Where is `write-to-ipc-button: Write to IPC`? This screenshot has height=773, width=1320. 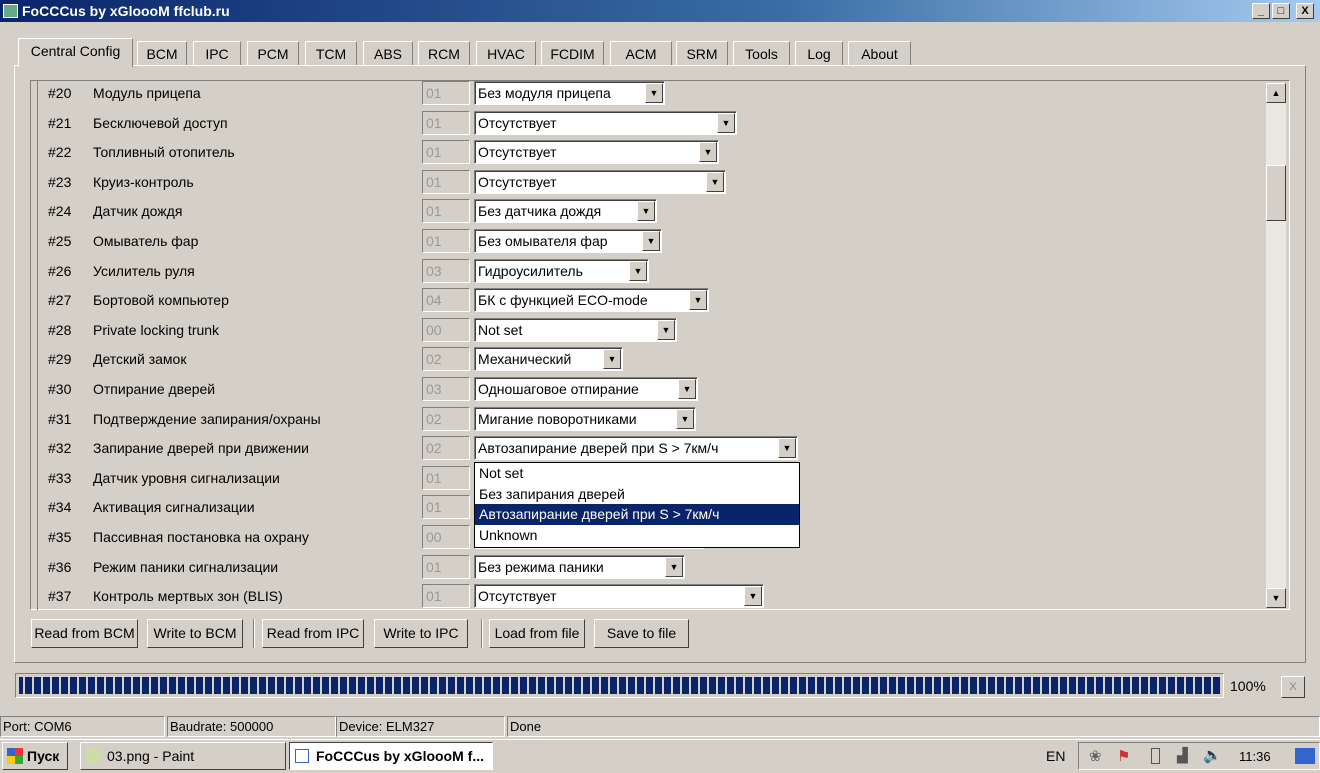
write-to-ipc-button: Write to IPC is located at coordinates (421, 633).